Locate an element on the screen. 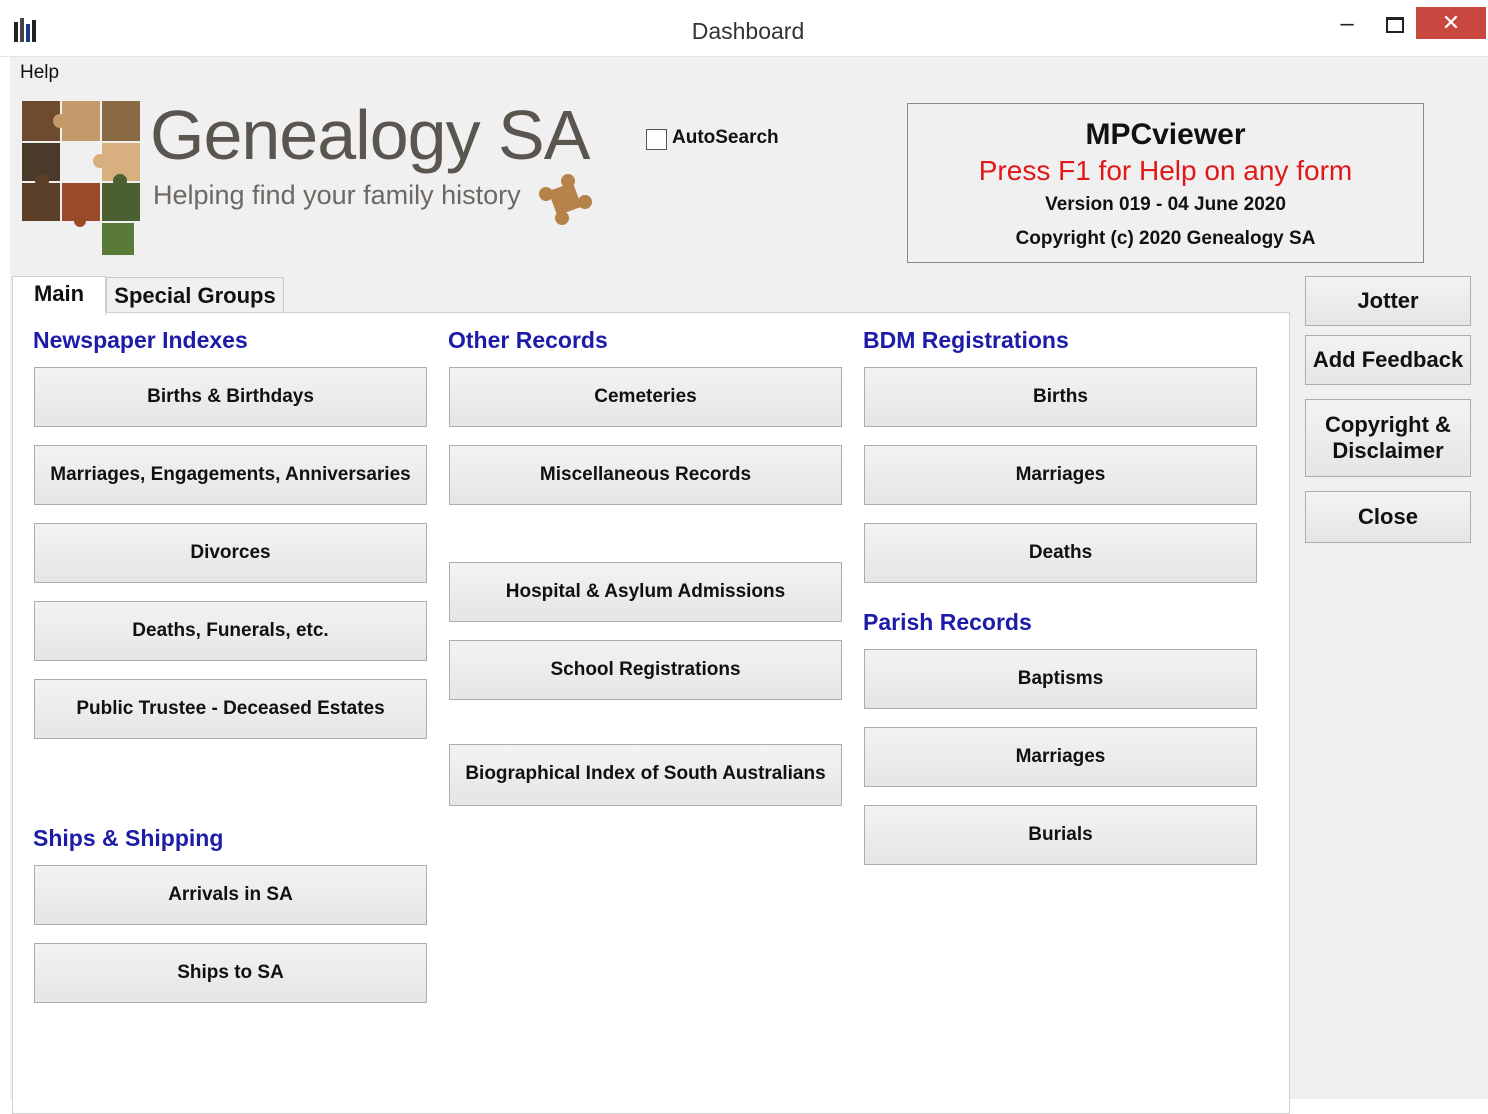 The image size is (1488, 1114). menu-help: Help is located at coordinates (39, 73).